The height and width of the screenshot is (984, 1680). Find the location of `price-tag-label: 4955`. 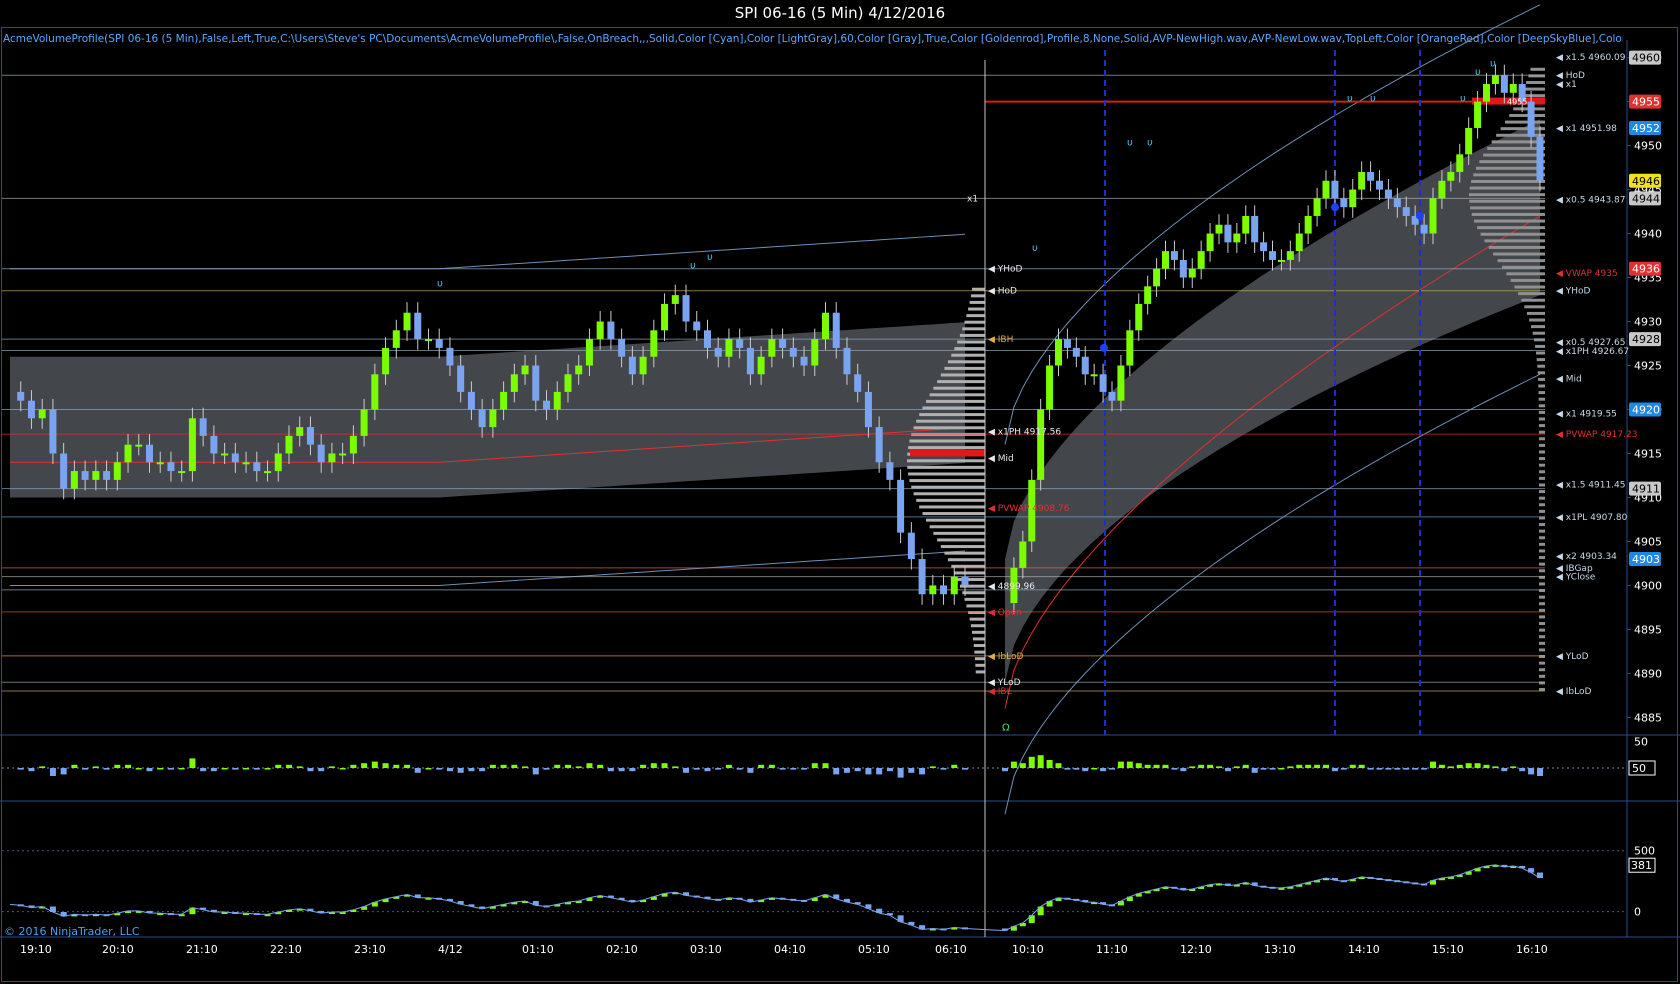

price-tag-label: 4955 is located at coordinates (1646, 102).